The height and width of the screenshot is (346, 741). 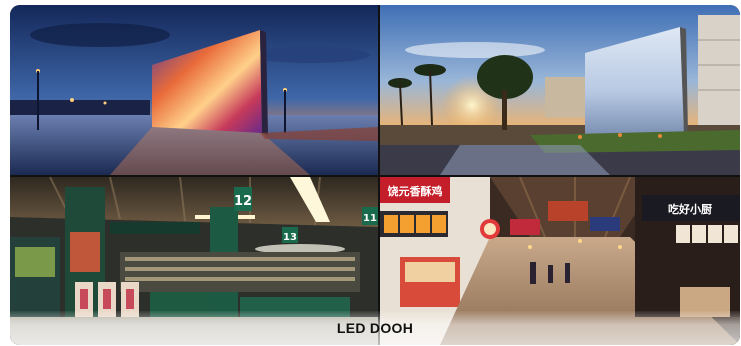 What do you see at coordinates (415, 191) in the screenshot?
I see `food-stall-sign-left: 饶元香酥鸡` at bounding box center [415, 191].